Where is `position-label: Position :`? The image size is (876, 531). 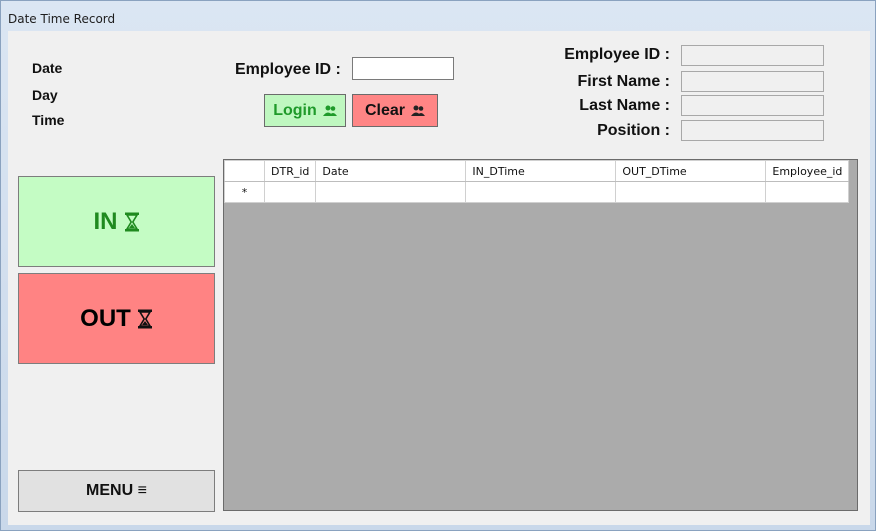 position-label: Position : is located at coordinates (633, 130).